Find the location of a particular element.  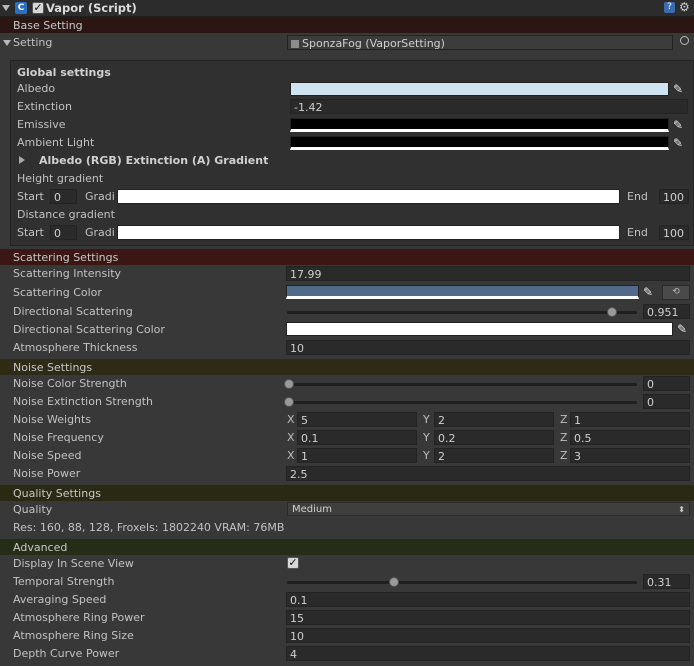

component-header: C ✓ Vapor (Script) ? ⚙ is located at coordinates (347, 8).